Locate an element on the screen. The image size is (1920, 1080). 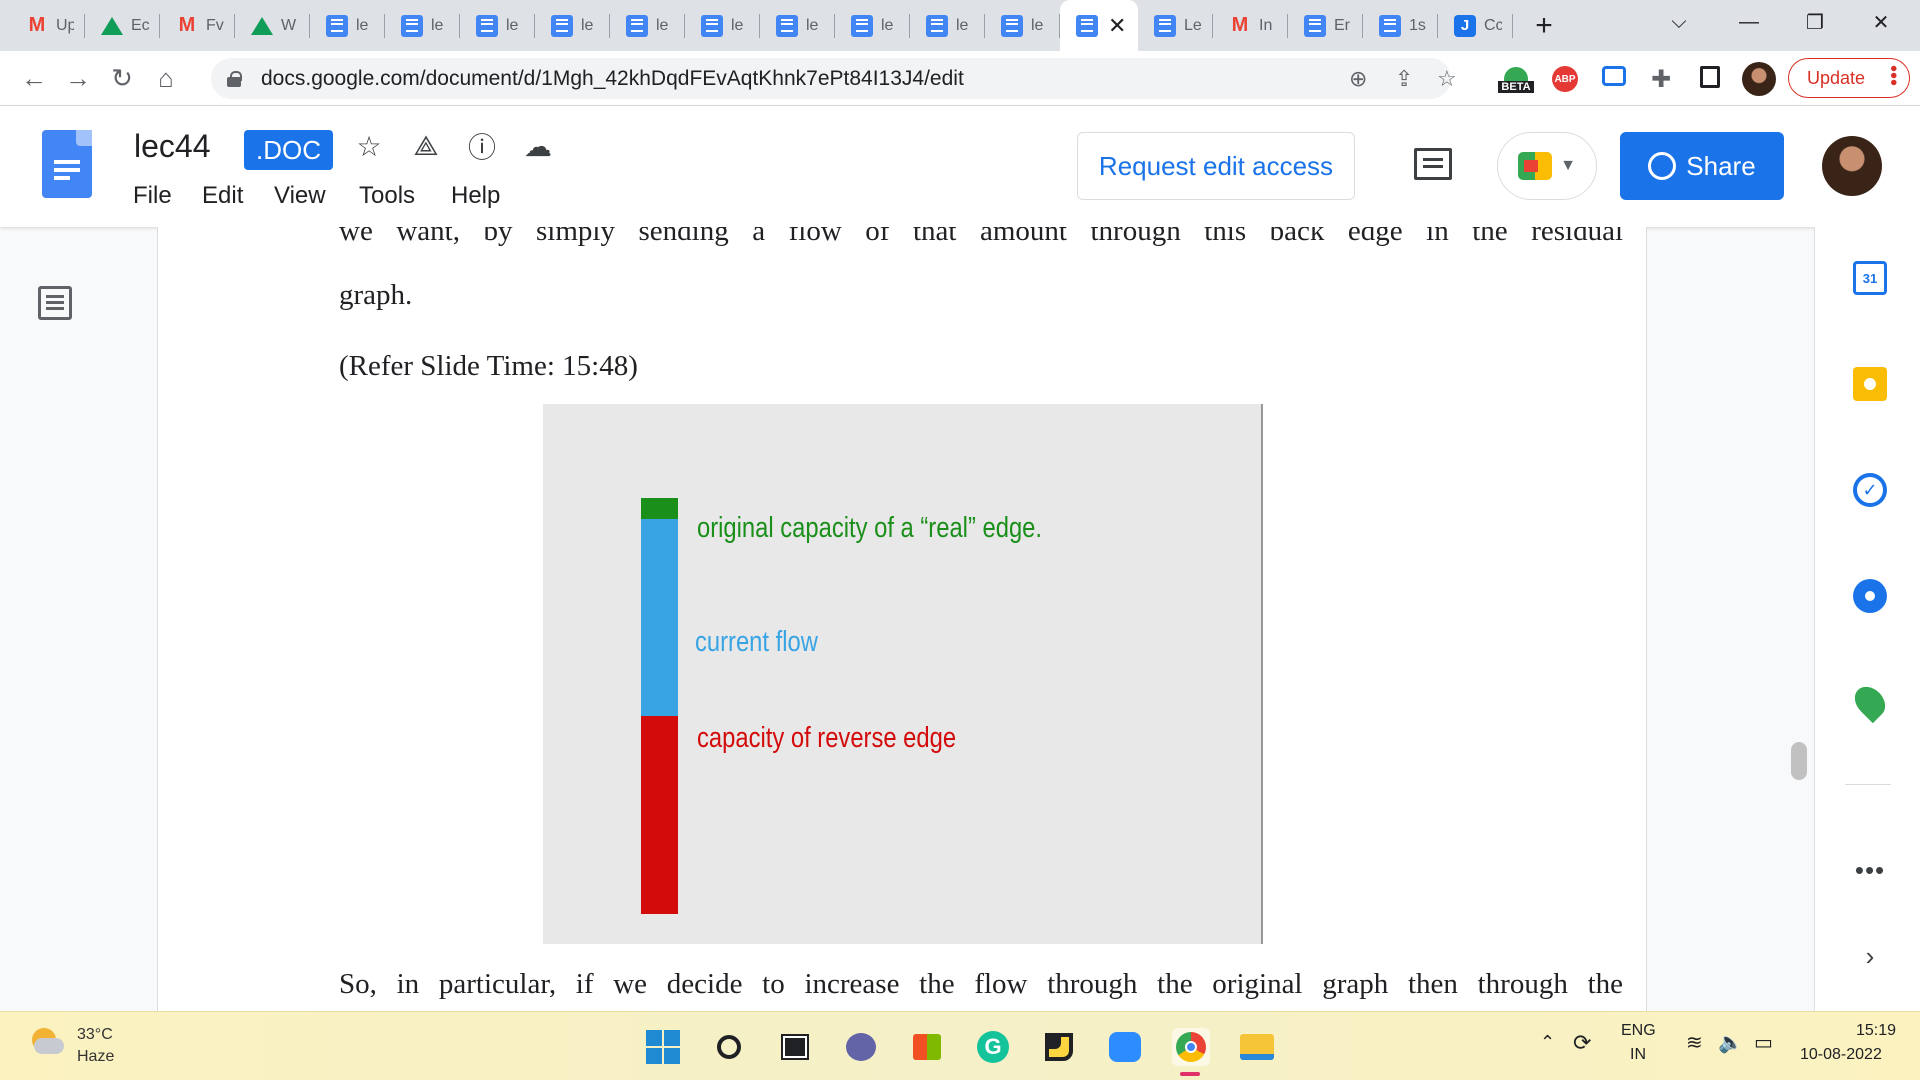
browser-tab: Ec is located at coordinates (122, 25).